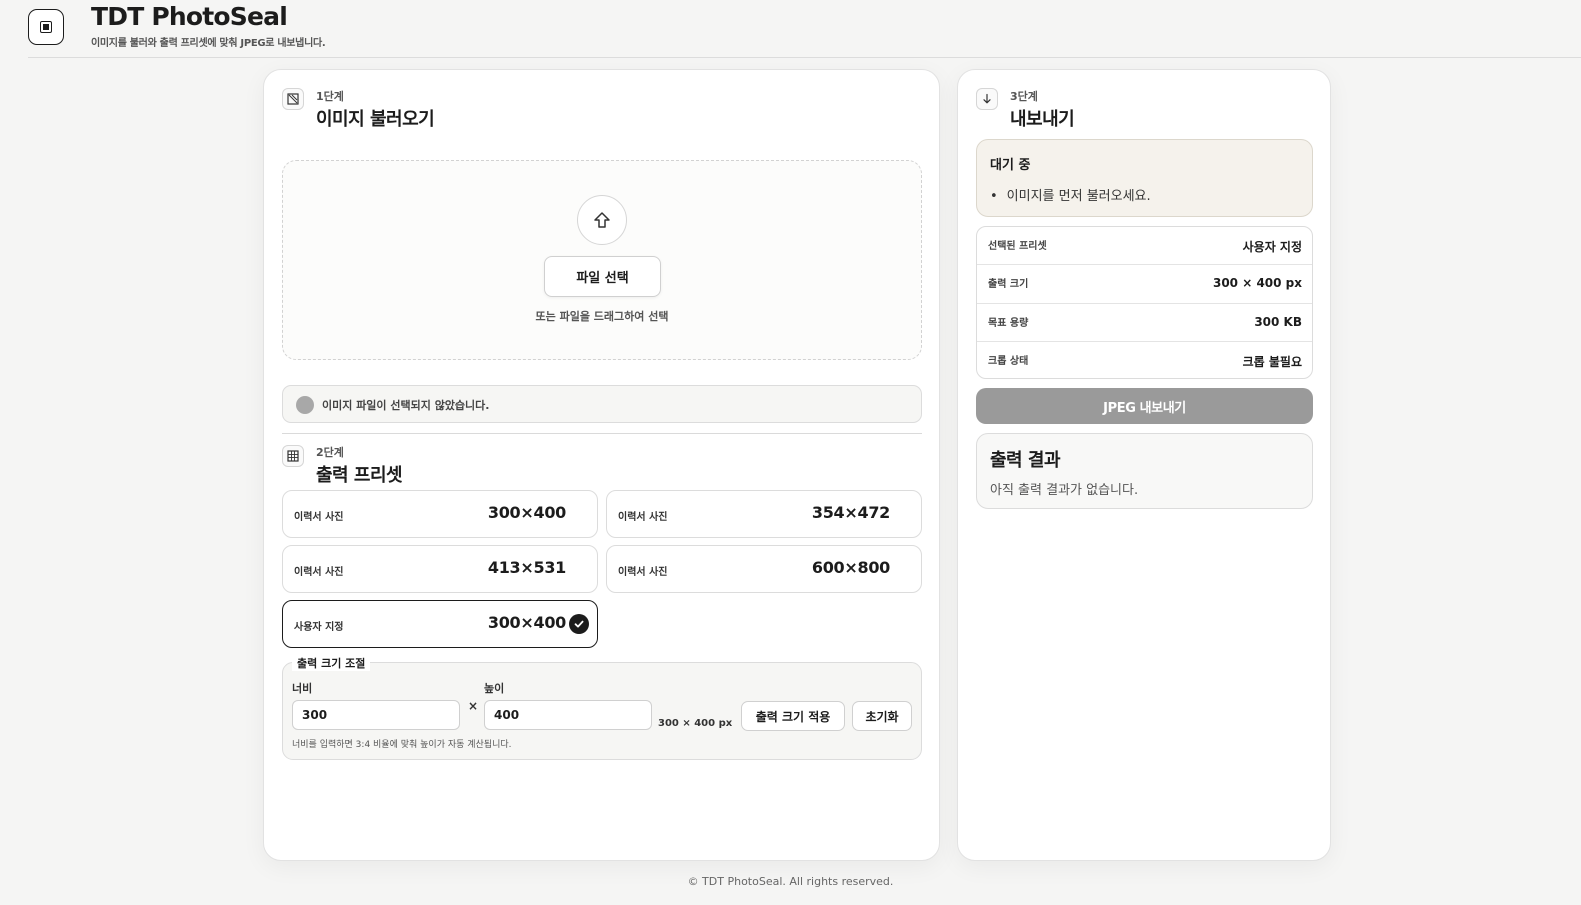 The width and height of the screenshot is (1581, 905). What do you see at coordinates (376, 715) in the screenshot?
I see `width-input` at bounding box center [376, 715].